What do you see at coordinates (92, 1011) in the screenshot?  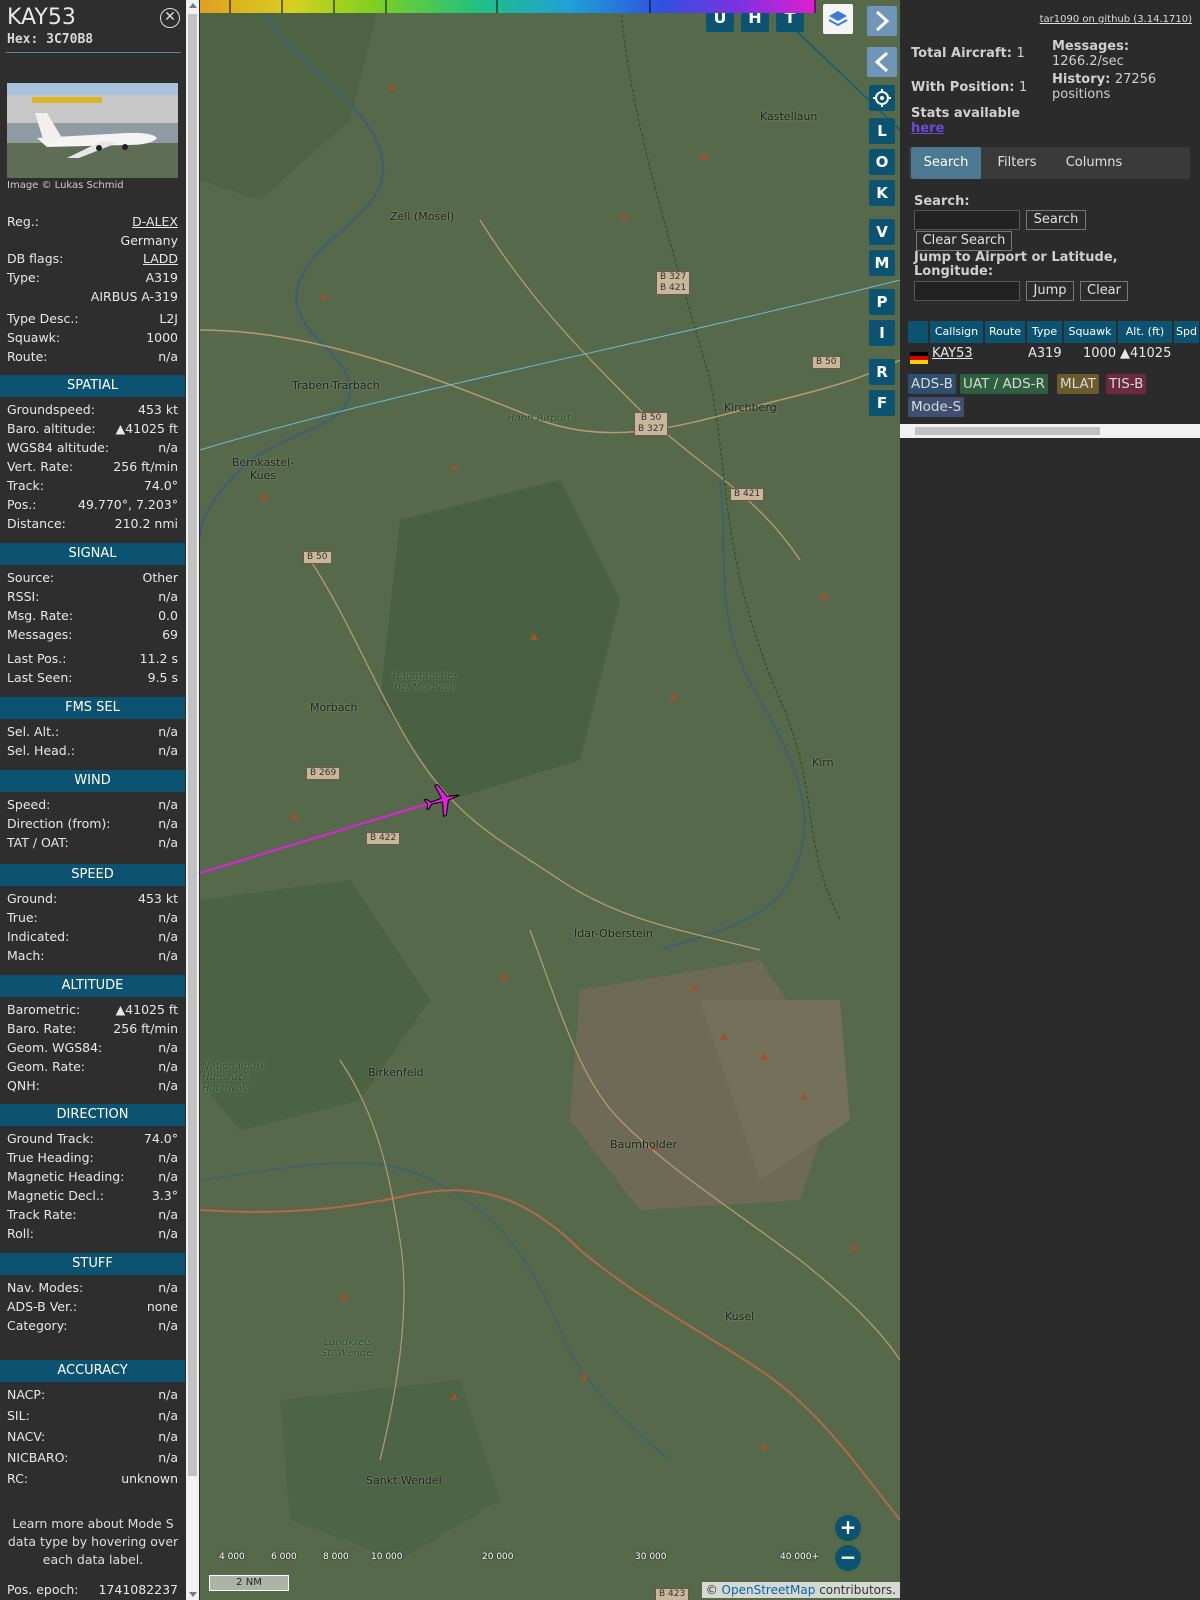 I see `info-row: Barometric: ▲41025 ft` at bounding box center [92, 1011].